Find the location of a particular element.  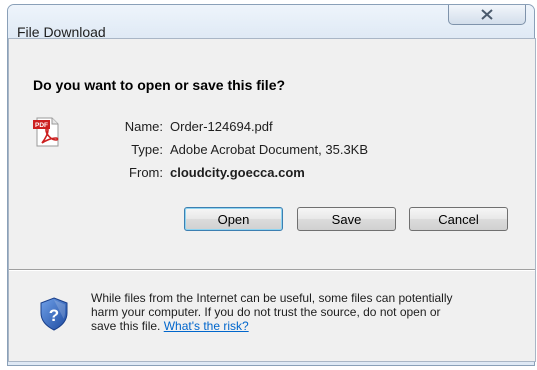

name-value: Order-124694.pdf is located at coordinates (221, 126).